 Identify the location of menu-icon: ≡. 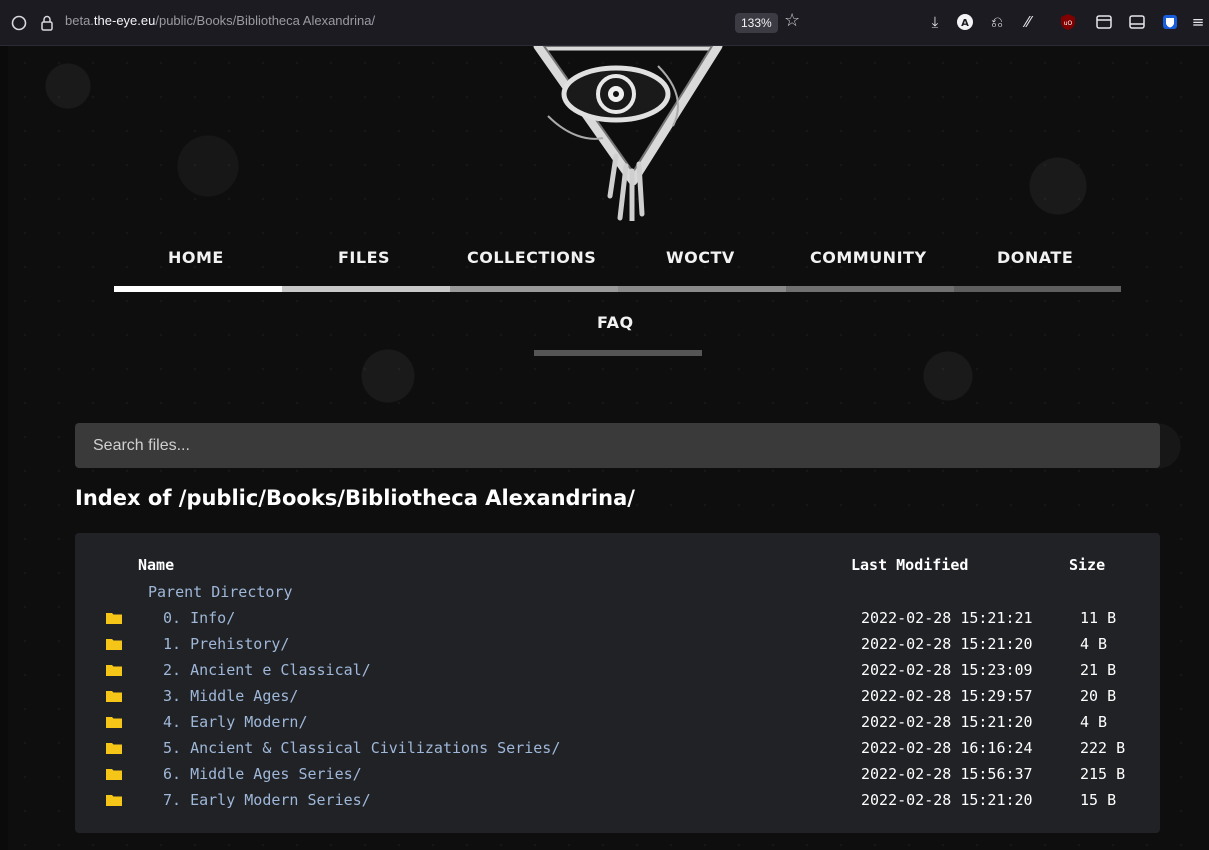
(1198, 22).